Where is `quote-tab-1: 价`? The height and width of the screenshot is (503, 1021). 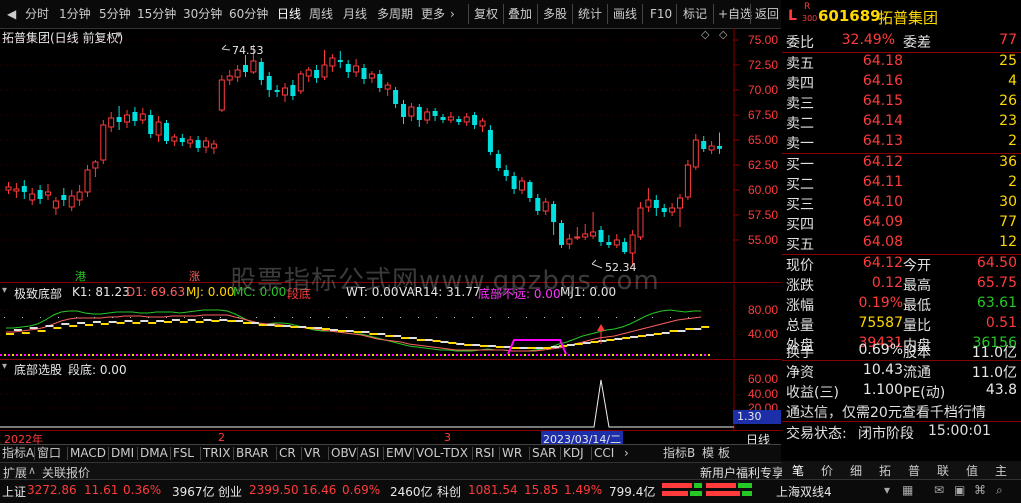 quote-tab-1: 价 is located at coordinates (827, 470).